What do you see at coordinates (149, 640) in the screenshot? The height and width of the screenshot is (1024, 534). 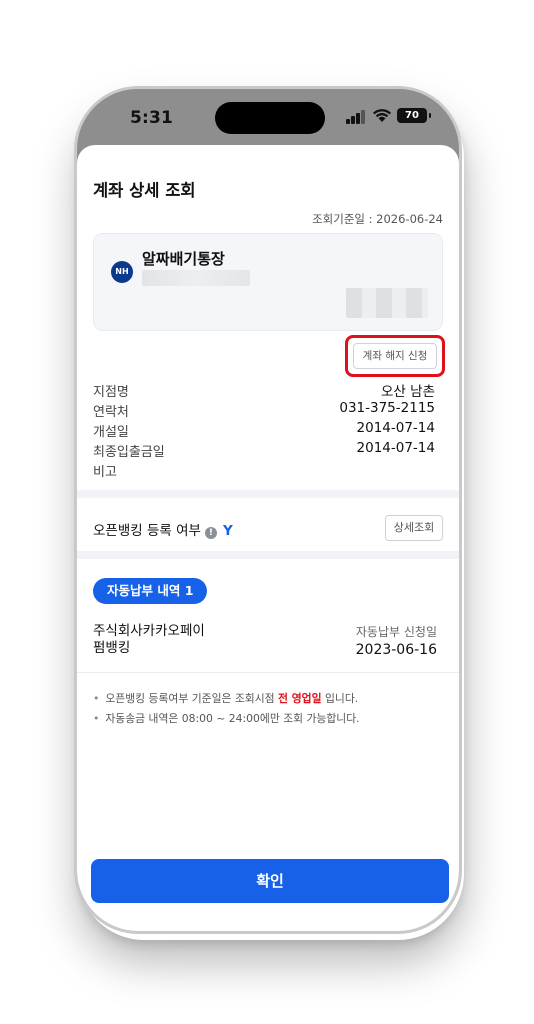 I see `autopay-payee: 주식회사카카오페이 펌뱅킹` at bounding box center [149, 640].